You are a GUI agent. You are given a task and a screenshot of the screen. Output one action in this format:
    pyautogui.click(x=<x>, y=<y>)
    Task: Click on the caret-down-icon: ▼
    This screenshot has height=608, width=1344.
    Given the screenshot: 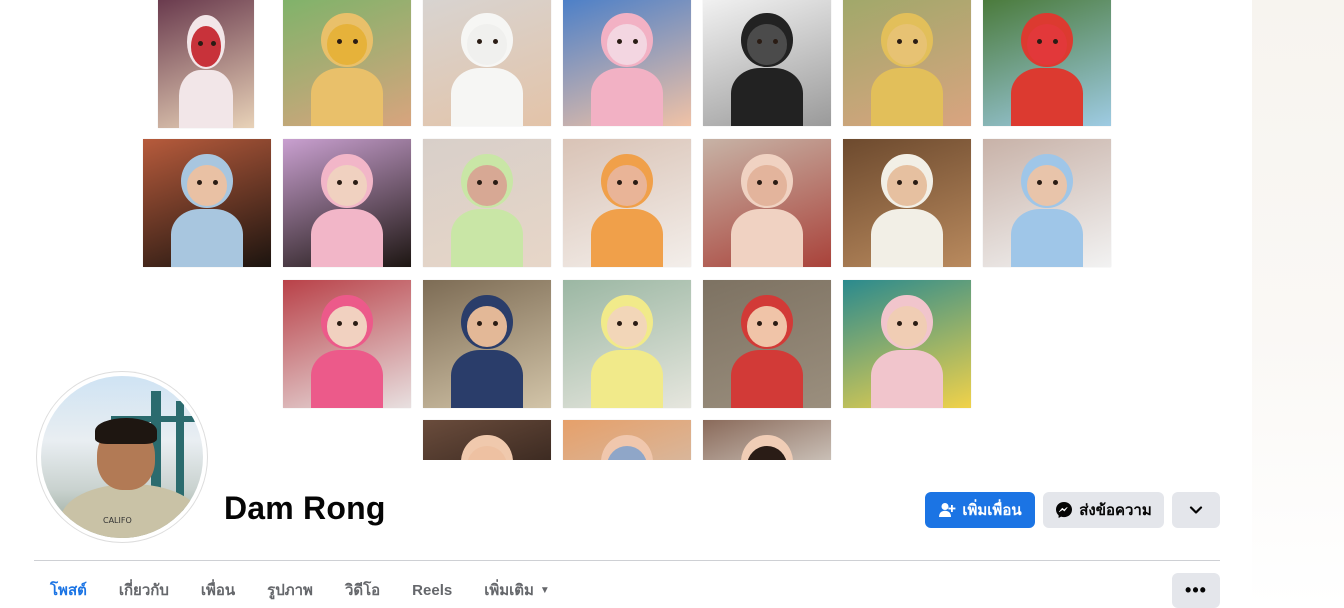 What is the action you would take?
    pyautogui.click(x=544, y=590)
    